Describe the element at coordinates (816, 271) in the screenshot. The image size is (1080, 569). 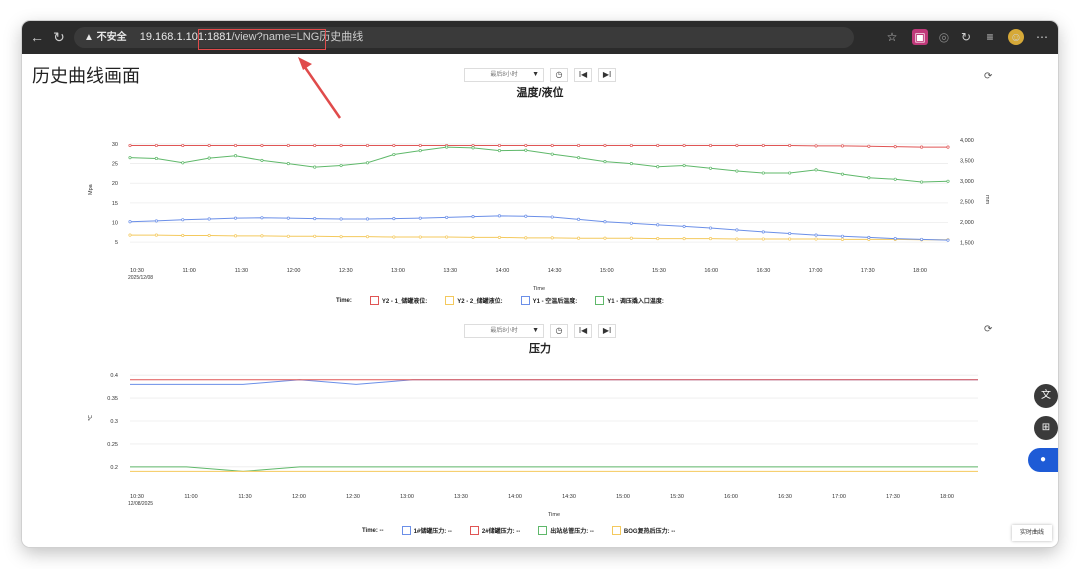
I see `x-tick-label: 17:00` at that location.